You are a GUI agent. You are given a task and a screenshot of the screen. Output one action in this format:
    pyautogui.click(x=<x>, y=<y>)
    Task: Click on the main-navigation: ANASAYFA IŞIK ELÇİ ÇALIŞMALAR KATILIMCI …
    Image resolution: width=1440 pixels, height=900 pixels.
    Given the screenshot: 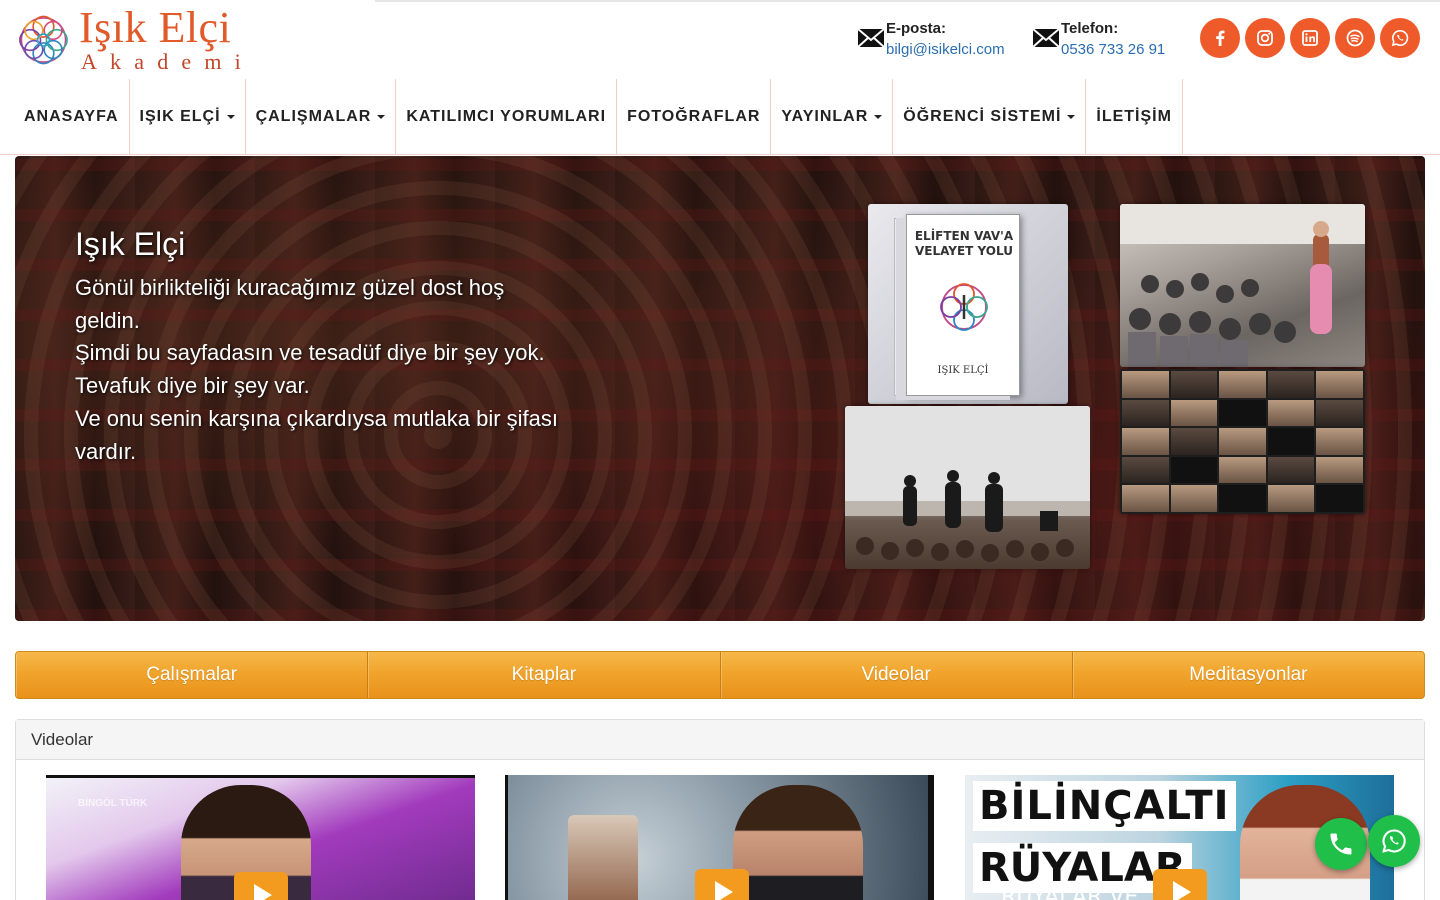 What is the action you would take?
    pyautogui.click(x=720, y=117)
    